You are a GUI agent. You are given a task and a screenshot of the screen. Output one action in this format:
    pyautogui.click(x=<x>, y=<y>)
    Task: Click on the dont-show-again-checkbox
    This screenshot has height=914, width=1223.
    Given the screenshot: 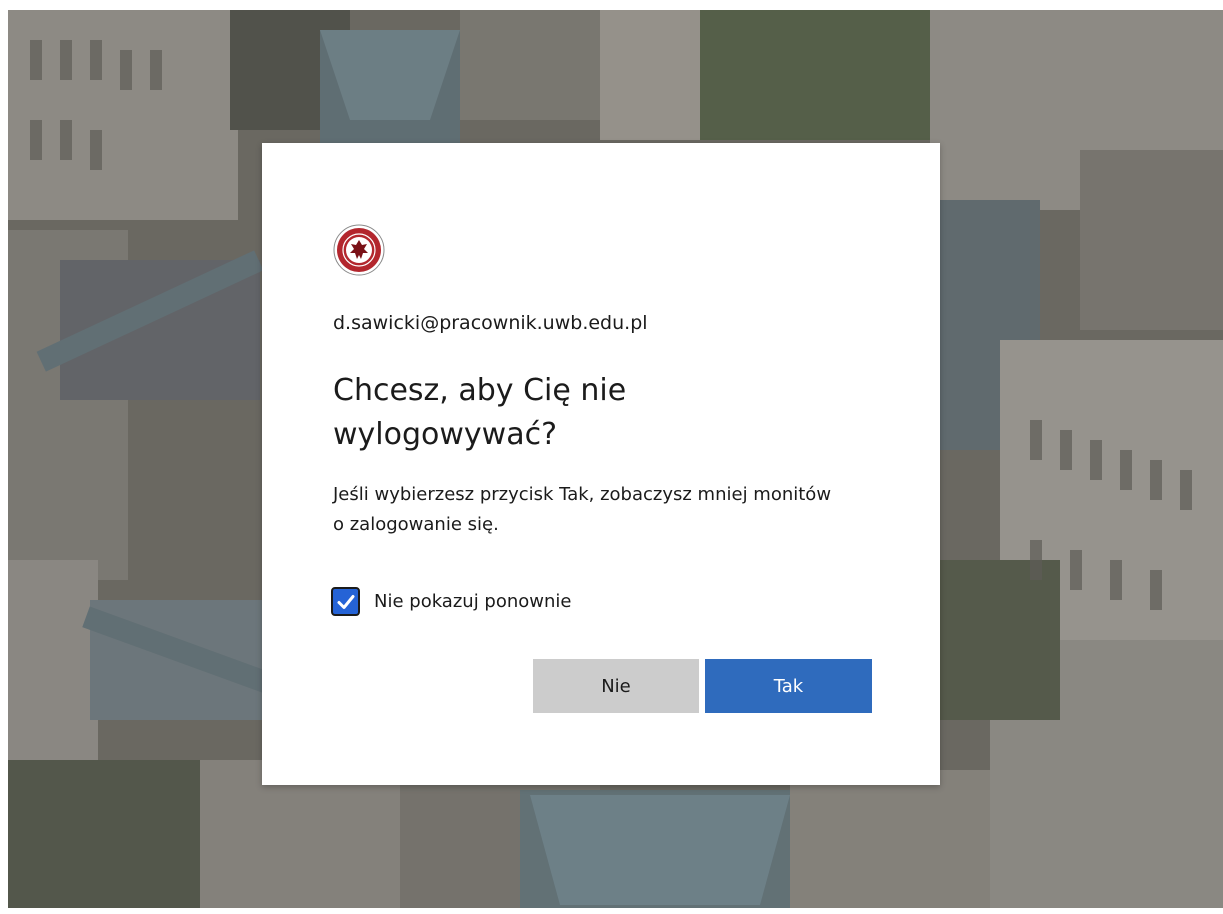 What is the action you would take?
    pyautogui.click(x=345, y=601)
    